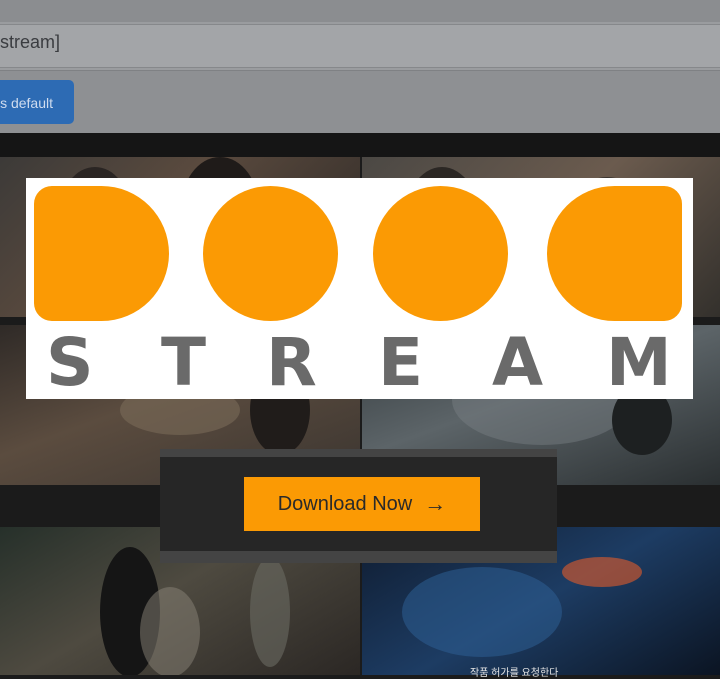 The height and width of the screenshot is (679, 720). I want to click on arrow-right-icon: →, so click(435, 503).